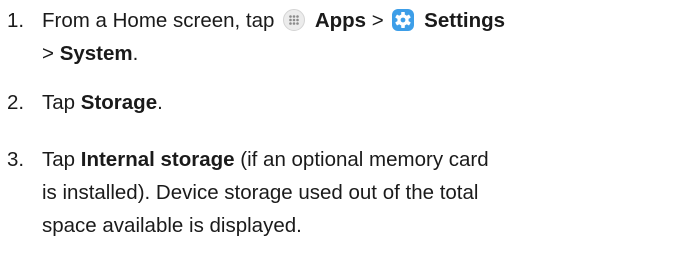 The width and height of the screenshot is (683, 256). I want to click on step-number: 2., so click(16, 102).